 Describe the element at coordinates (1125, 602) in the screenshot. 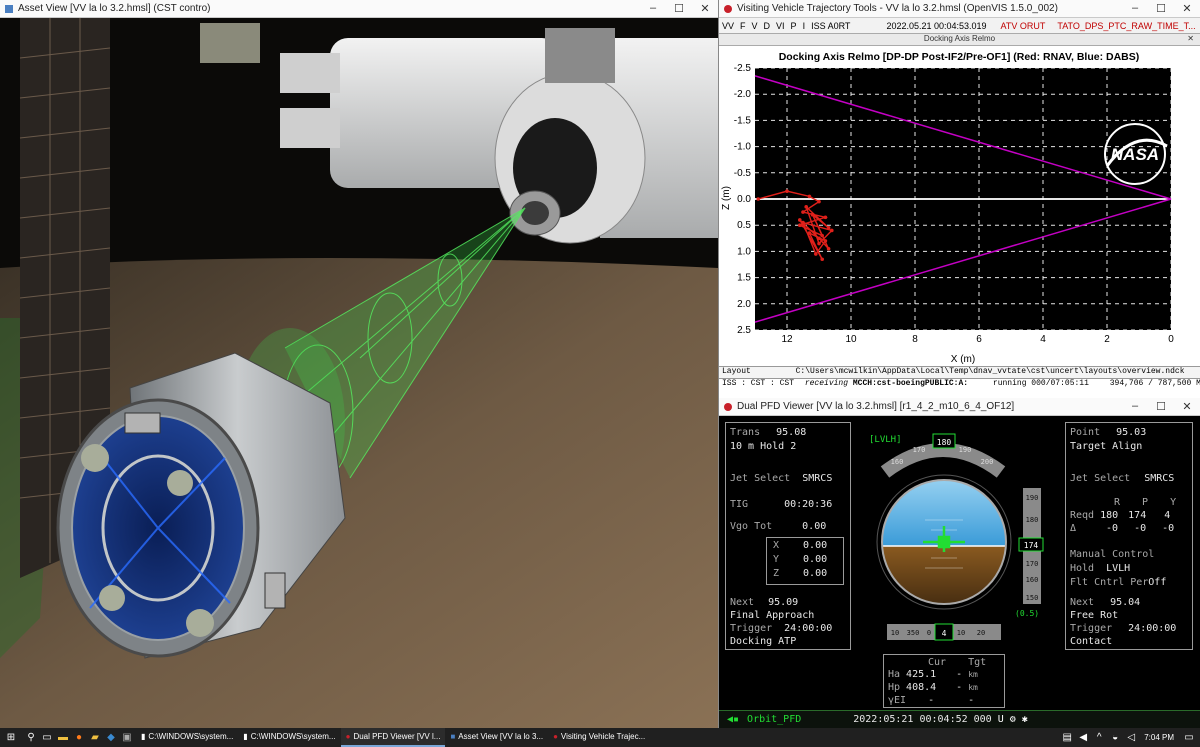

I see `next-value: 95.04` at that location.